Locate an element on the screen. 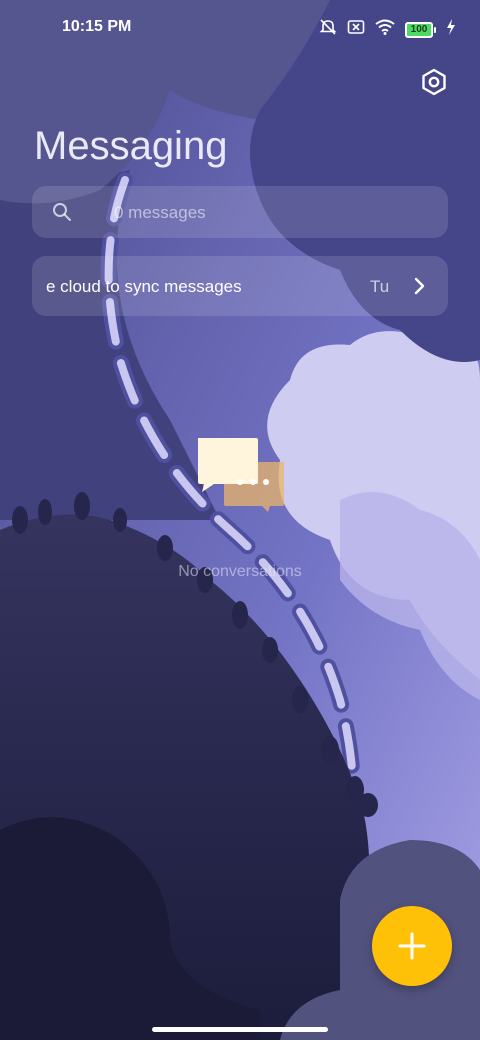 The width and height of the screenshot is (480, 1040). battery-tip is located at coordinates (435, 29).